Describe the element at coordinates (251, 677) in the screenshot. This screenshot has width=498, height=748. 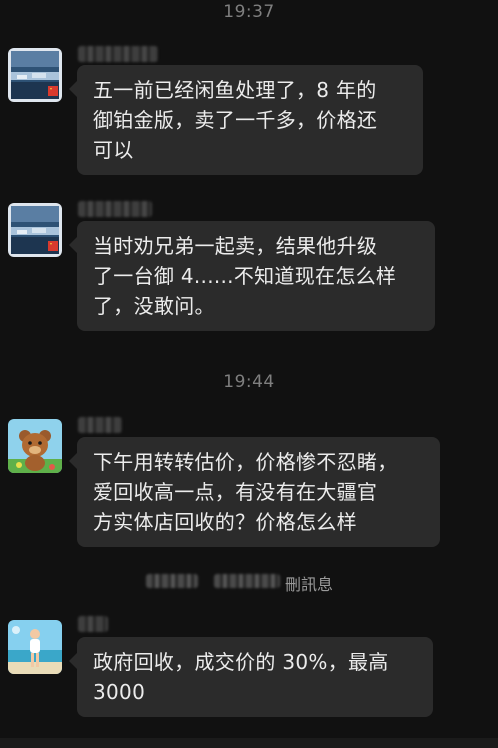
I see `message-bubble: 政府回收，成交价的 30%，最高 3000` at that location.